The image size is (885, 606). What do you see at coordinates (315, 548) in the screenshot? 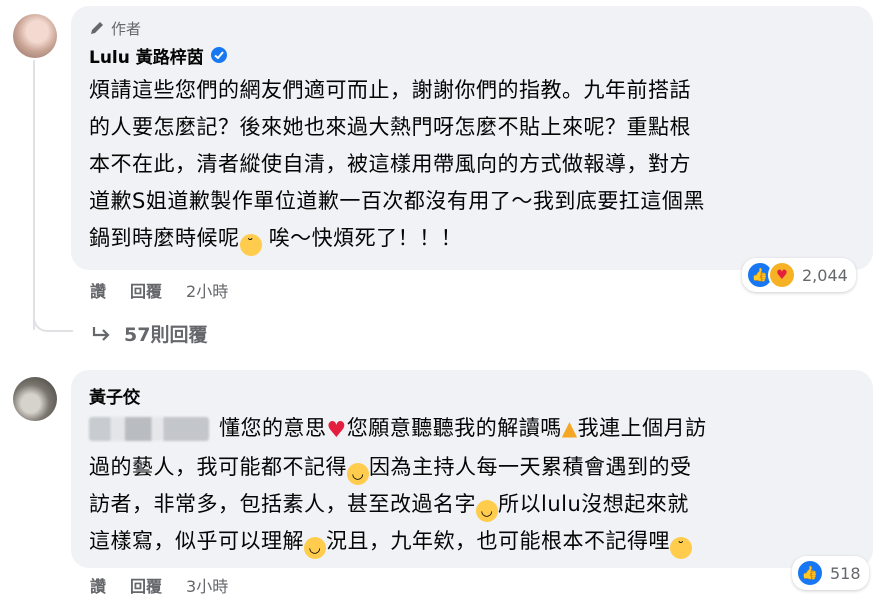
I see `smile-emoji: ◡` at bounding box center [315, 548].